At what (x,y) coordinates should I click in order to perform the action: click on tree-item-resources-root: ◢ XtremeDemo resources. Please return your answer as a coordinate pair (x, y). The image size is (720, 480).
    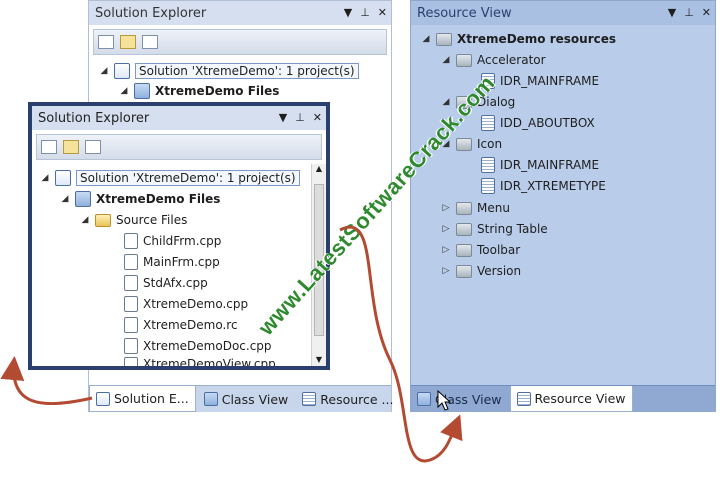
    Looking at the image, I should click on (518, 39).